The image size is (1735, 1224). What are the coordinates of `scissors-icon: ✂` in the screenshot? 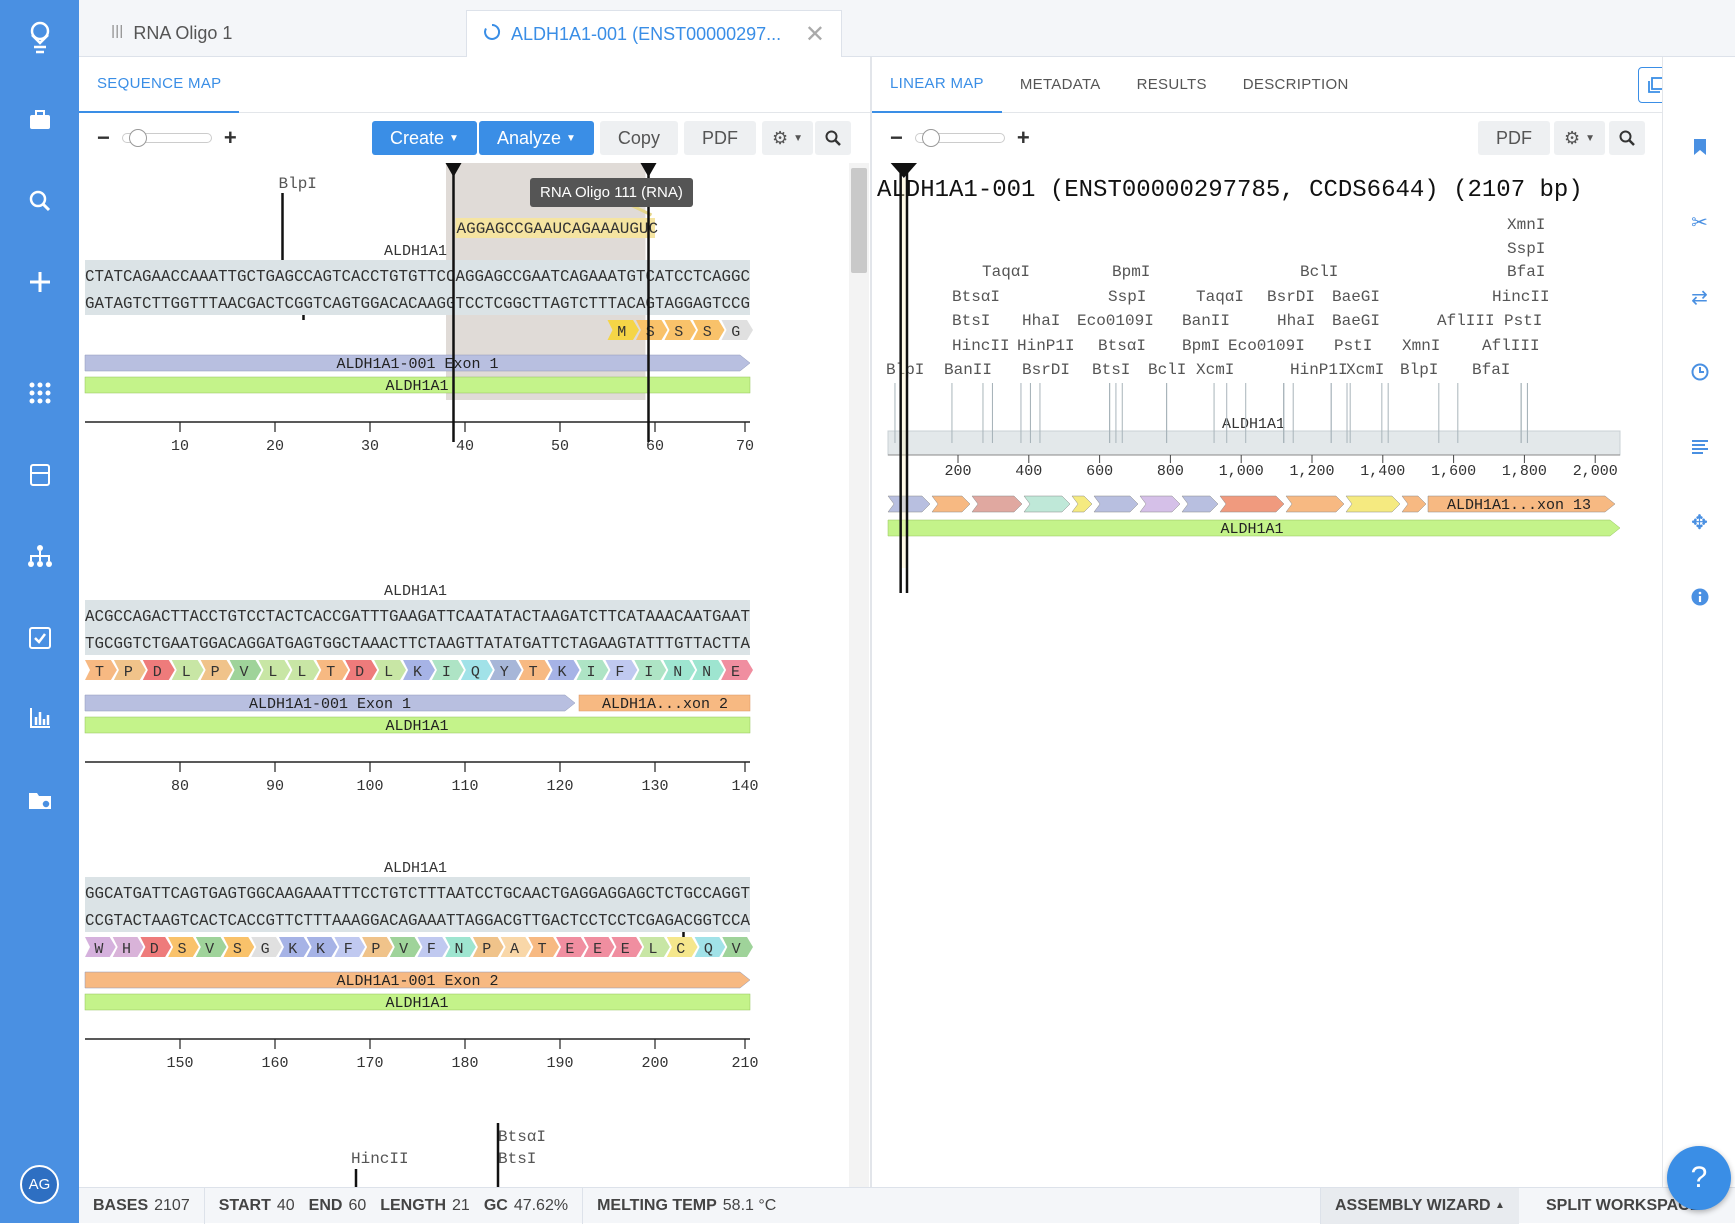 It's located at (1699, 222).